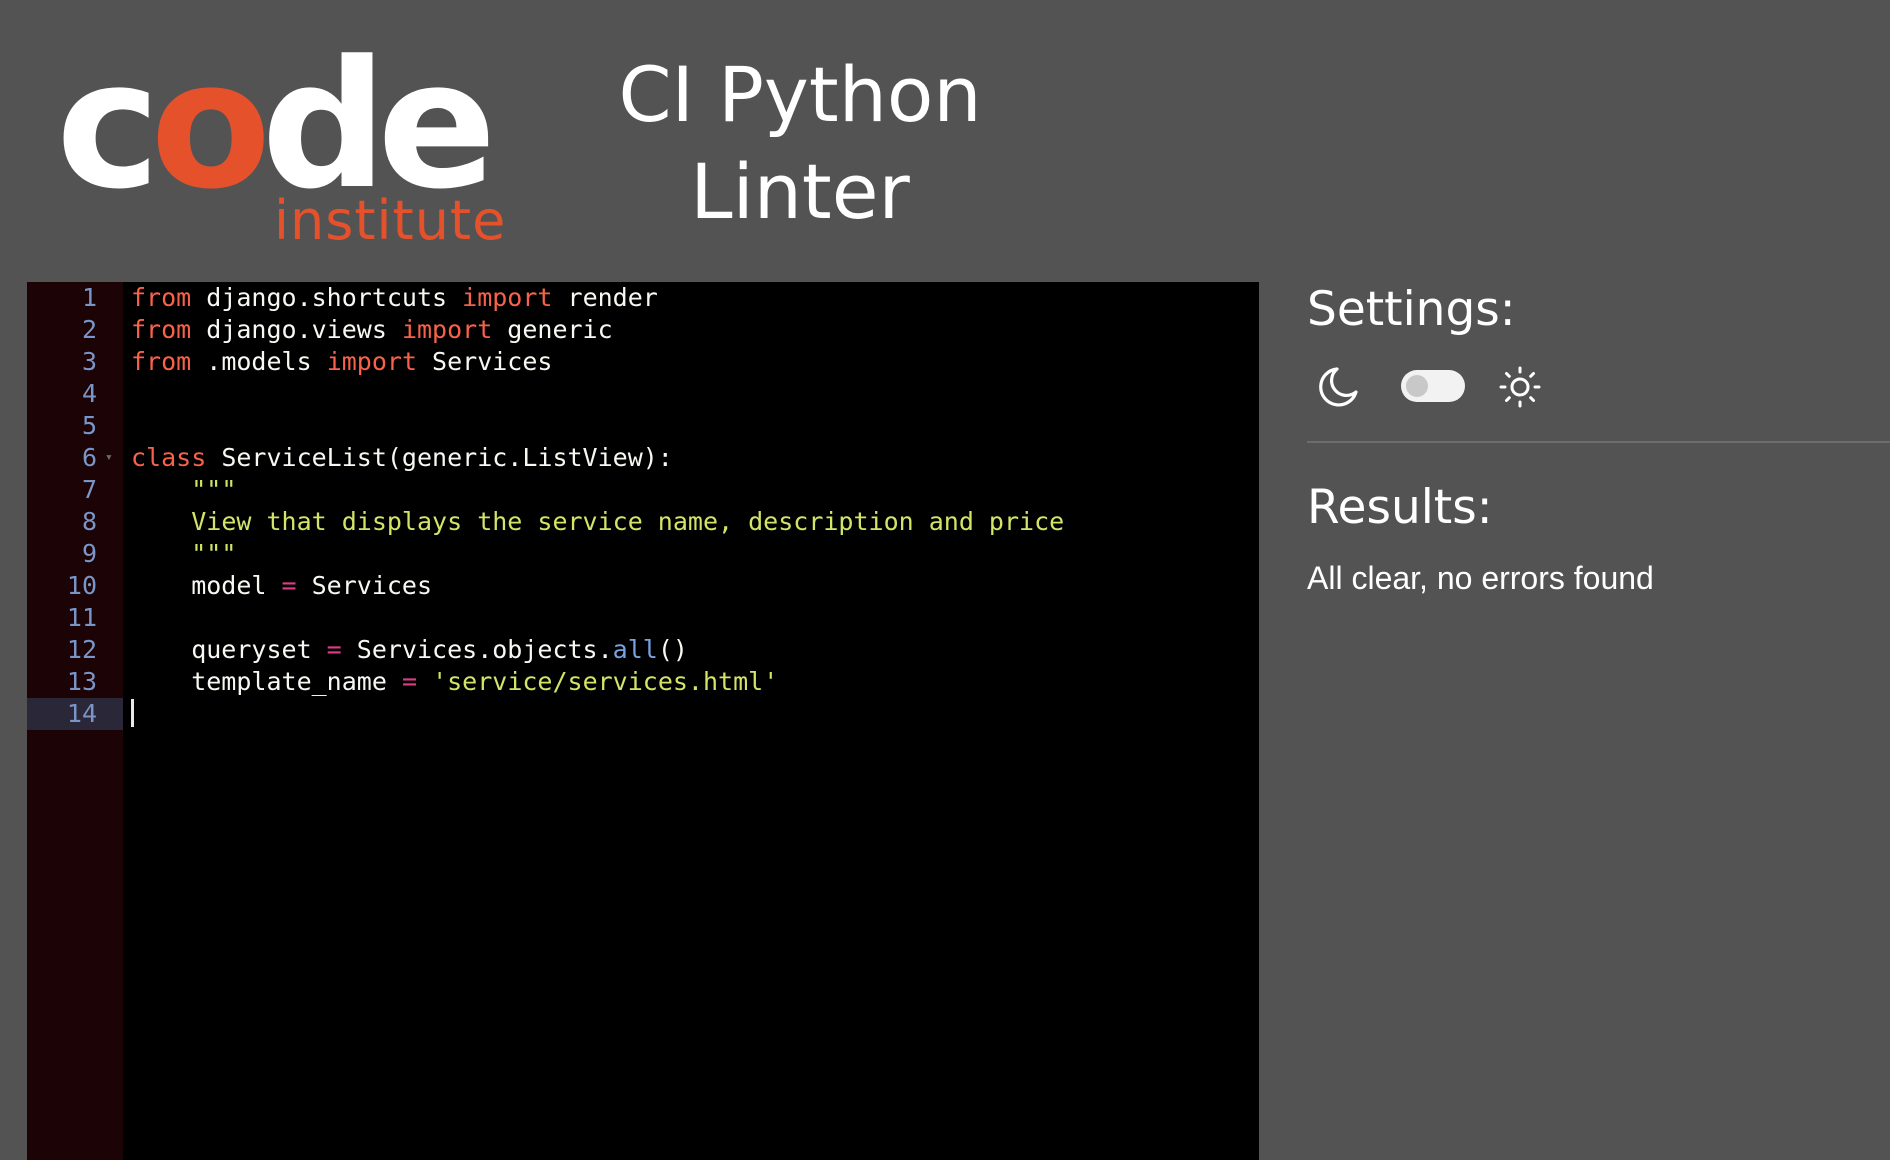 The image size is (1890, 1160). Describe the element at coordinates (89, 393) in the screenshot. I see `line-number: 4` at that location.